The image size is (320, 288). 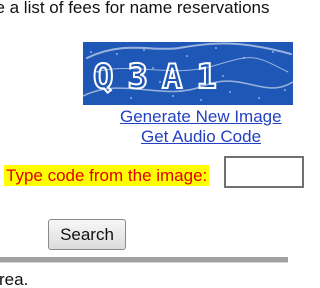 I want to click on captcha-code-input, so click(x=264, y=172).